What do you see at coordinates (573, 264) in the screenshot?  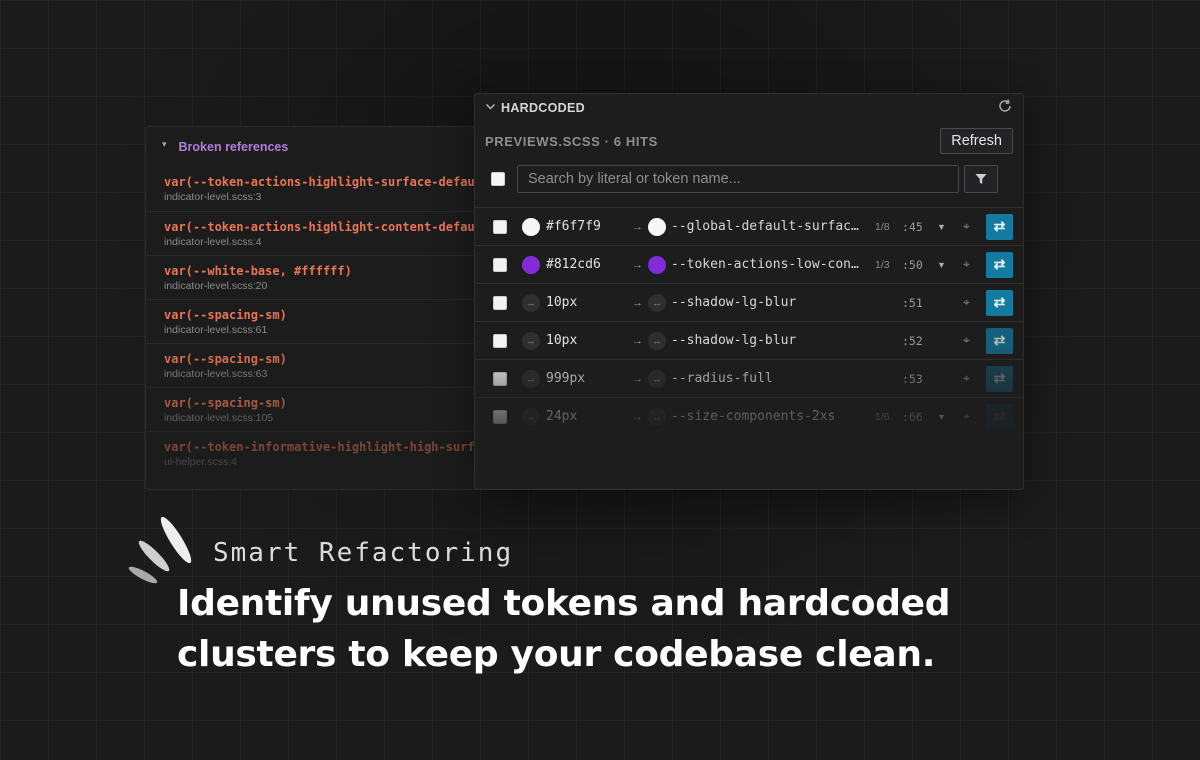 I see `literal-value: #812cd6` at bounding box center [573, 264].